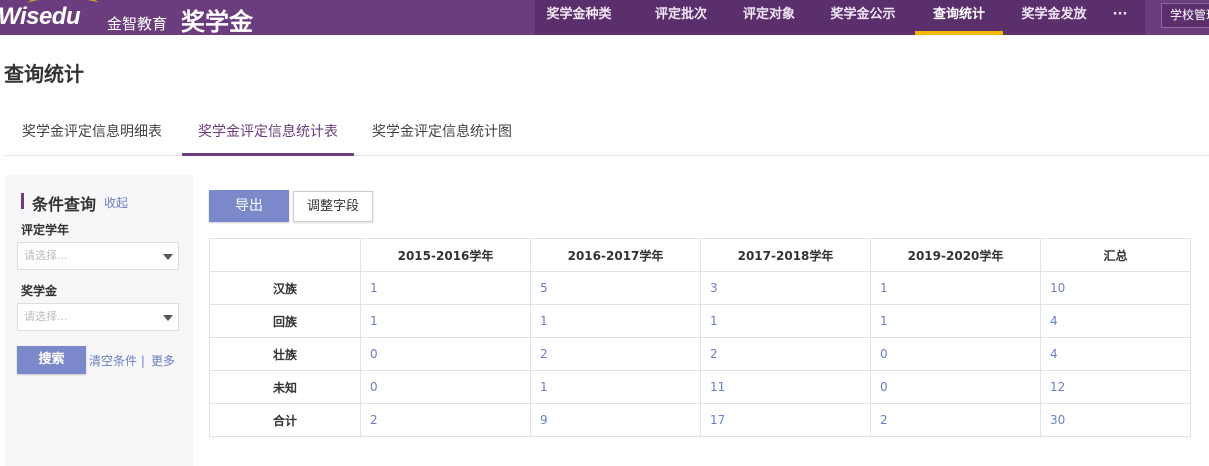 The height and width of the screenshot is (466, 1209). What do you see at coordinates (92, 136) in the screenshot?
I see `tab-detail-table: 奖学金评定信息明细表` at bounding box center [92, 136].